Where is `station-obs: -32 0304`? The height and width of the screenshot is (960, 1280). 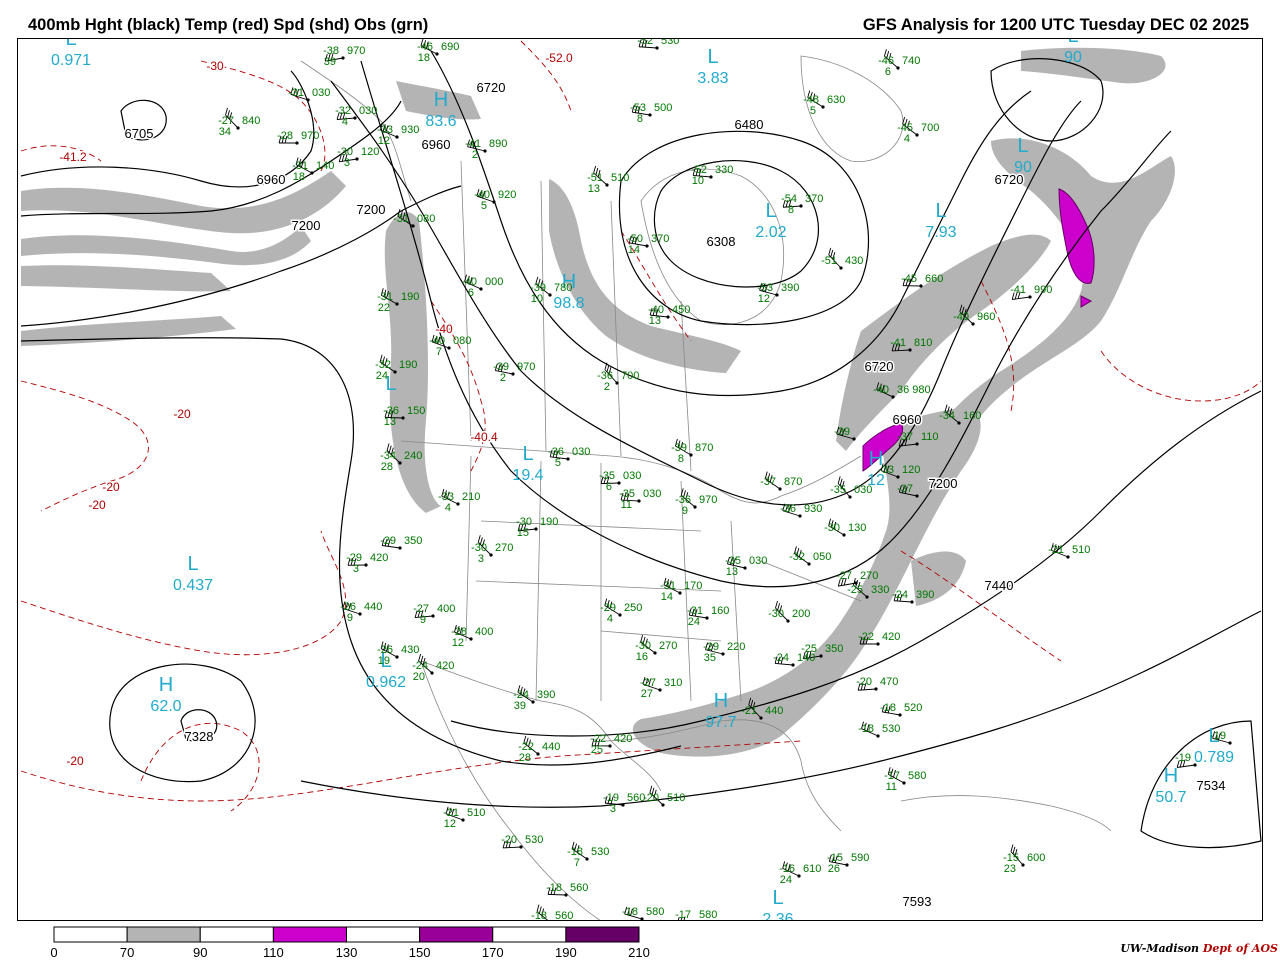 station-obs: -32 0304 is located at coordinates (356, 116).